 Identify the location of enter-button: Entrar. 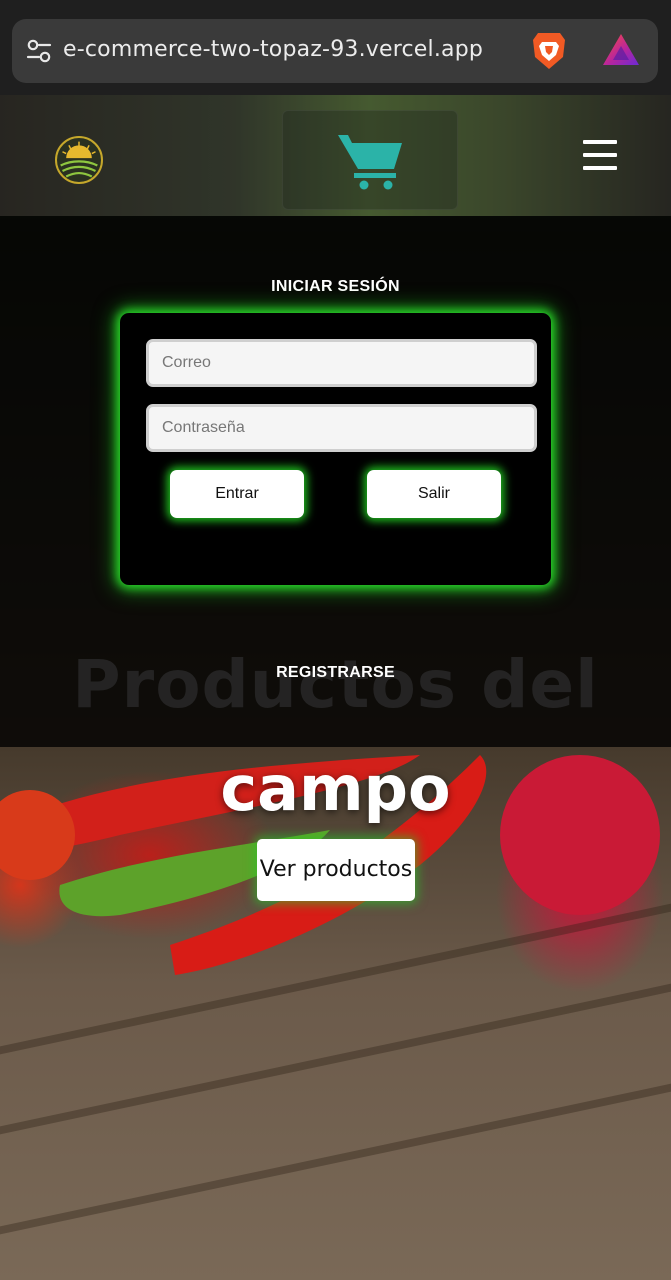
(237, 494).